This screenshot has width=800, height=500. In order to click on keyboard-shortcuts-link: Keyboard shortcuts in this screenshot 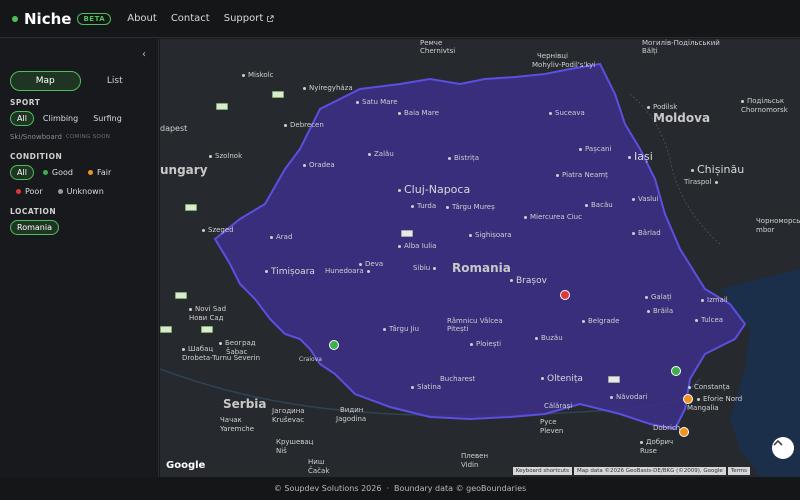, I will do `click(542, 471)`.